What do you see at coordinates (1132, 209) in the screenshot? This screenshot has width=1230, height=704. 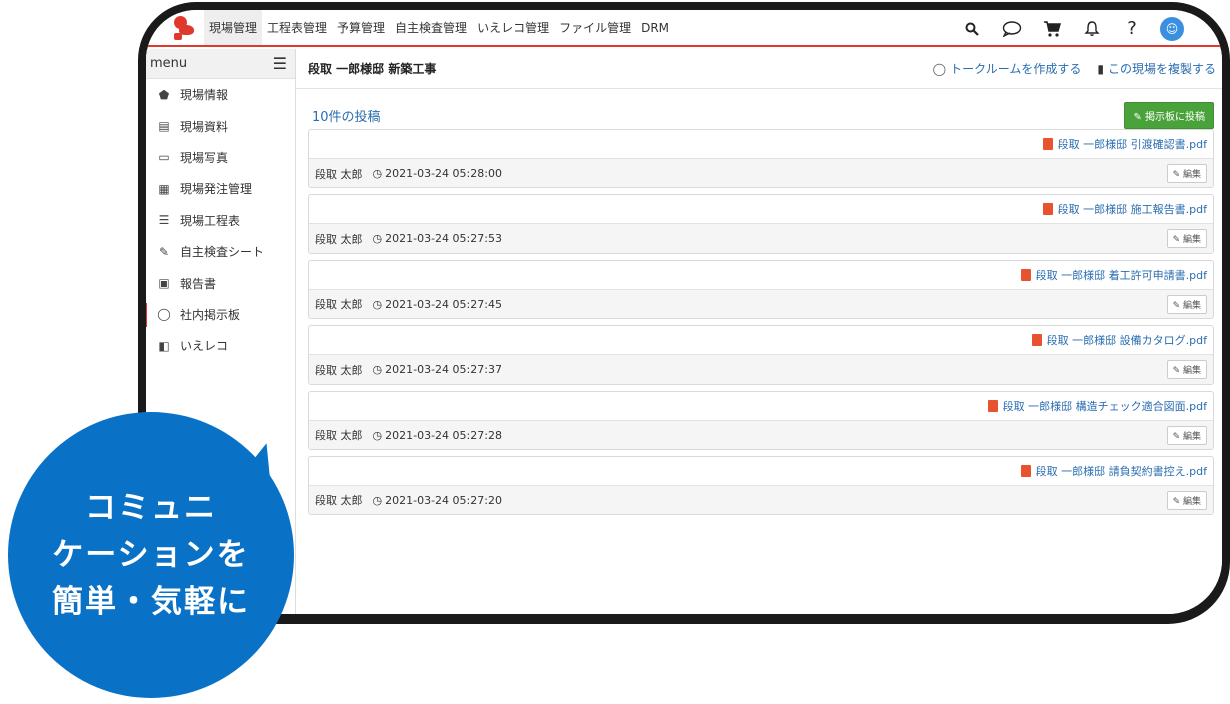 I see `attachment-link: 段取 一郎様邸 施工報告書.pdf` at bounding box center [1132, 209].